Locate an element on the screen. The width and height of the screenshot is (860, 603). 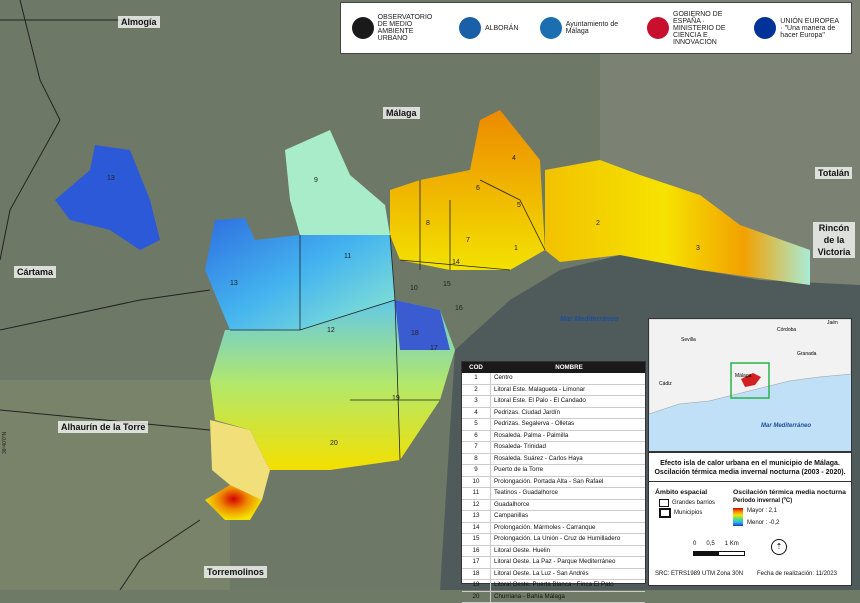
legend-name: Puerto de la Torre is located at coordinates (568, 470).